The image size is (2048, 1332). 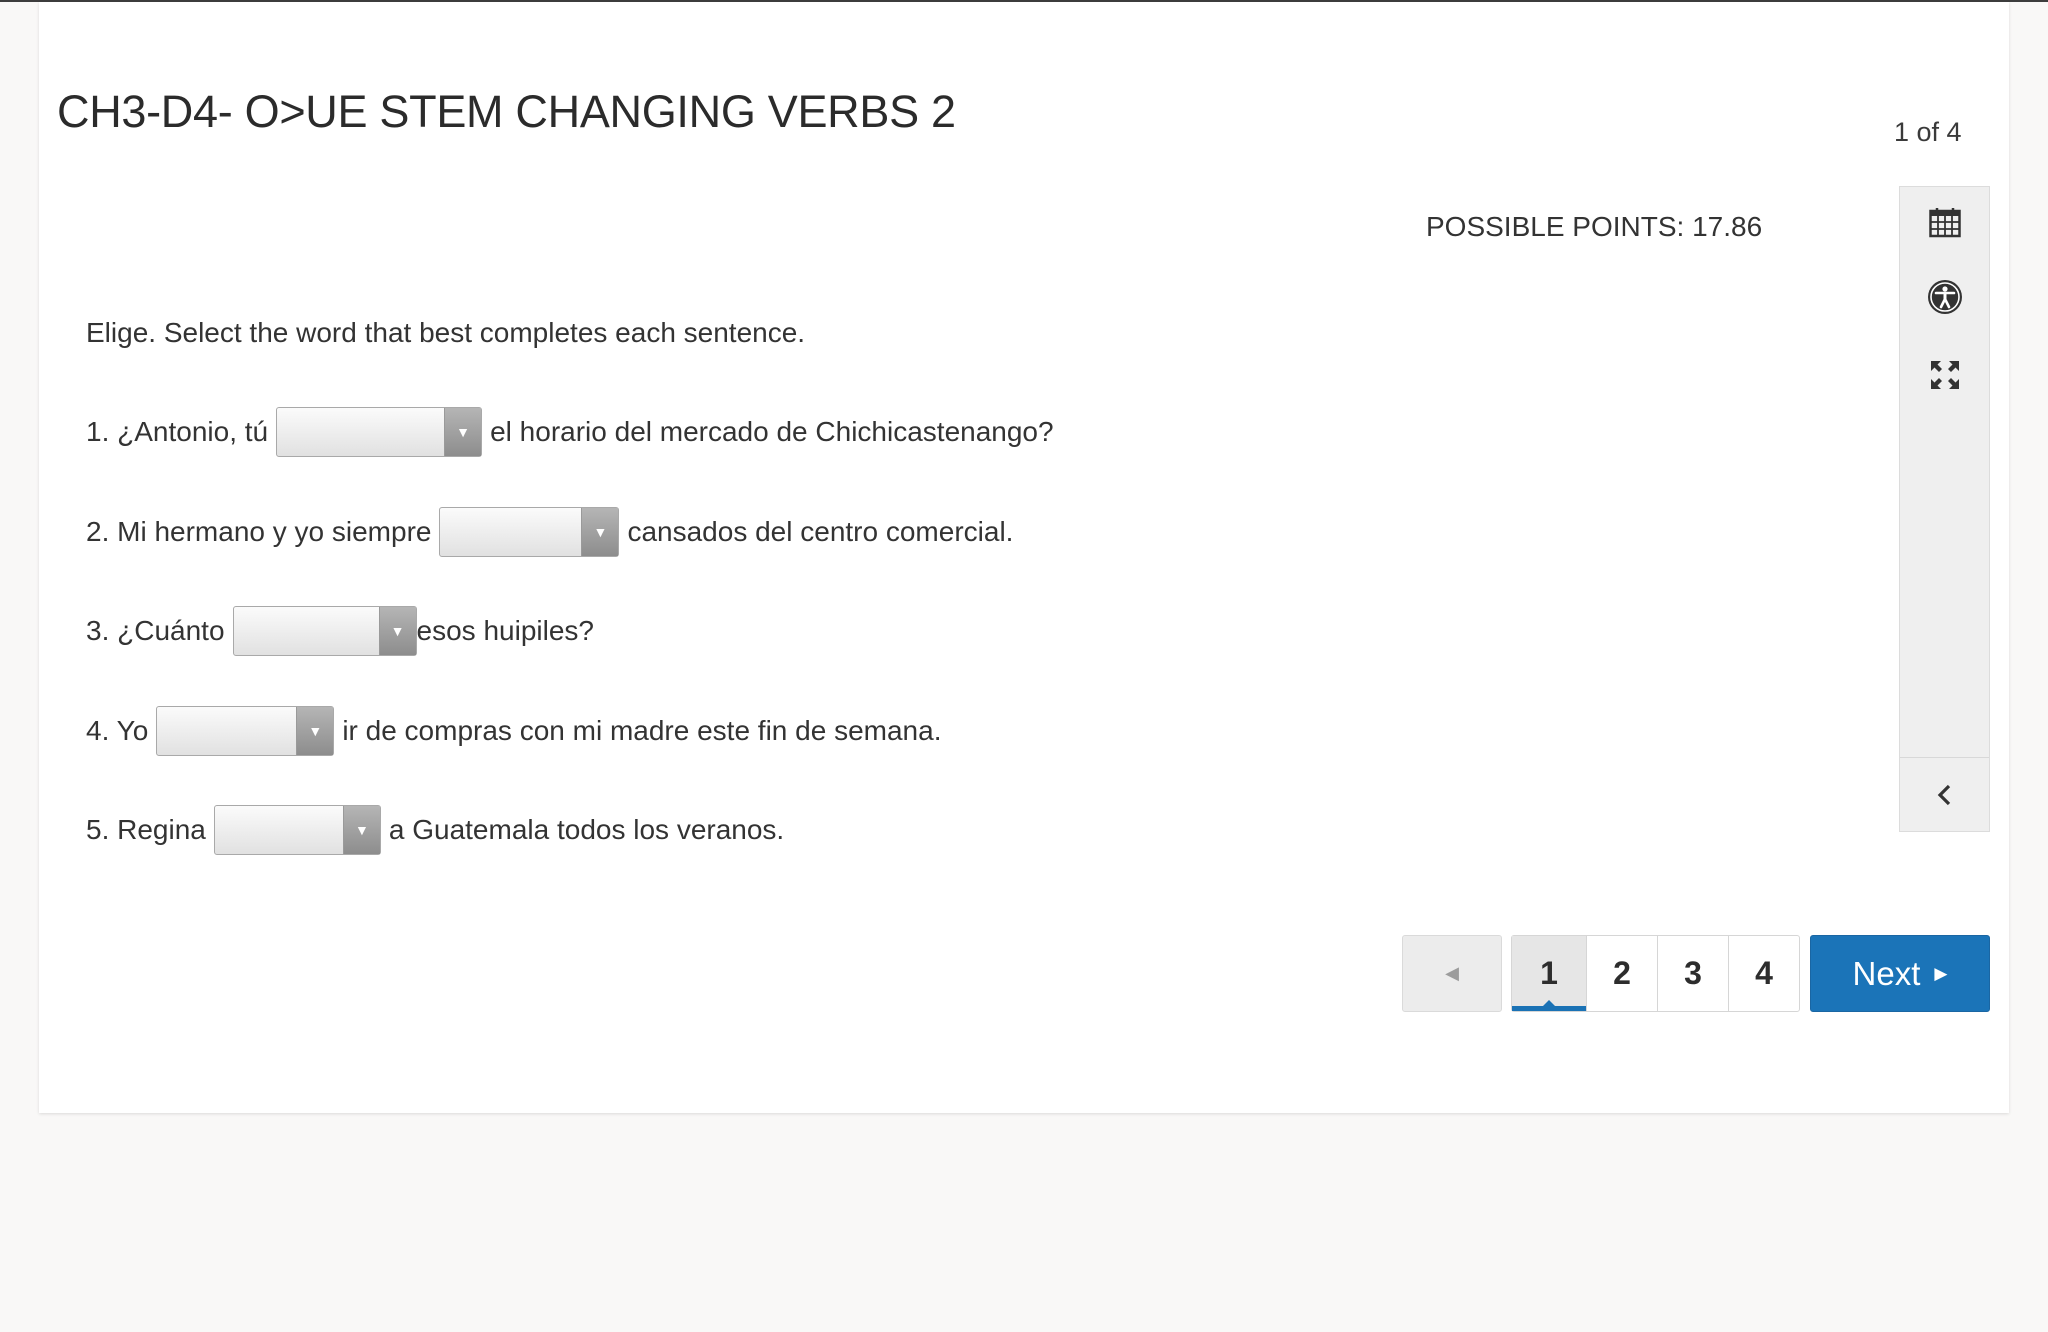 I want to click on next-button-label: Next, so click(x=1886, y=973).